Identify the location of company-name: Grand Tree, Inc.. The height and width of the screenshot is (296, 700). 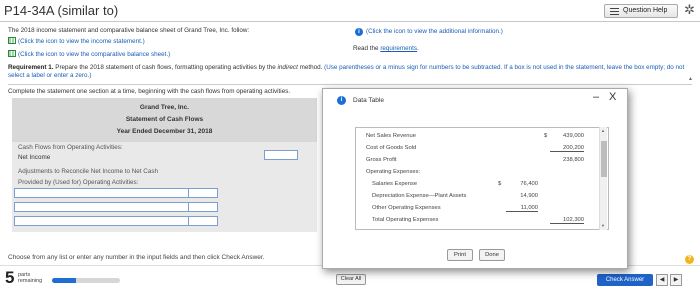
(164, 107).